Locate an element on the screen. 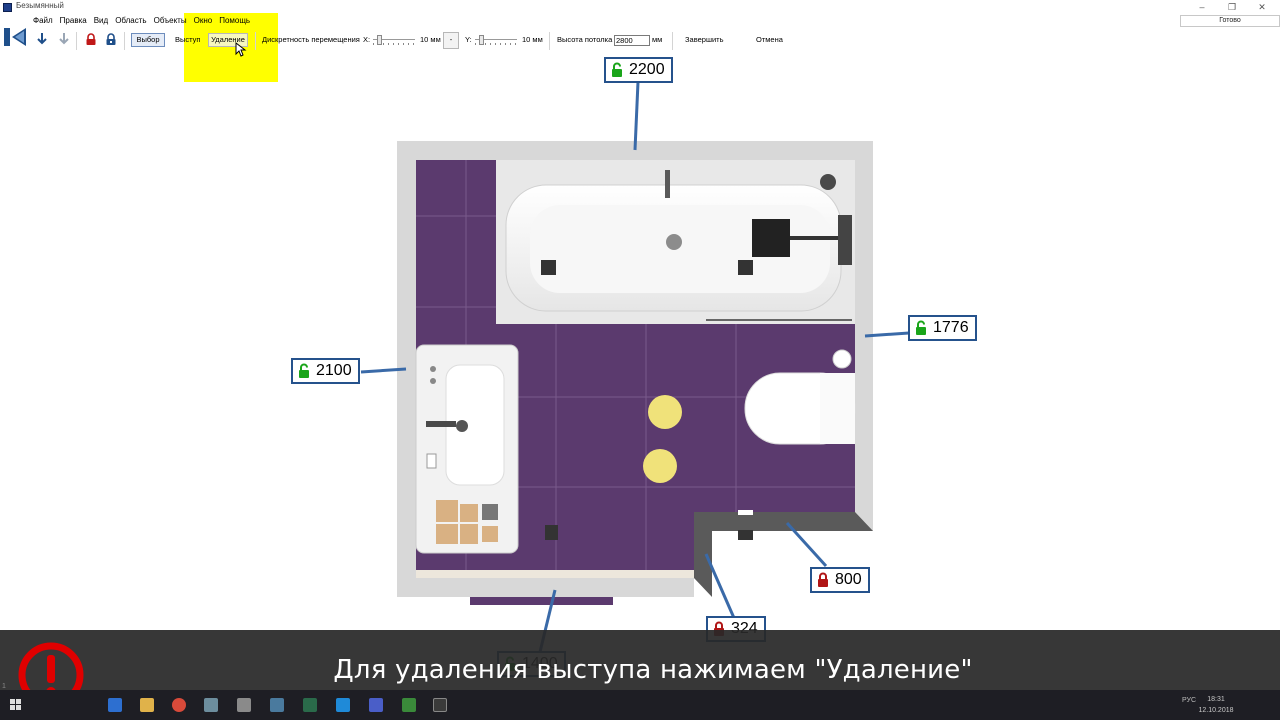 The width and height of the screenshot is (1280, 720). browser-icon is located at coordinates (115, 705).